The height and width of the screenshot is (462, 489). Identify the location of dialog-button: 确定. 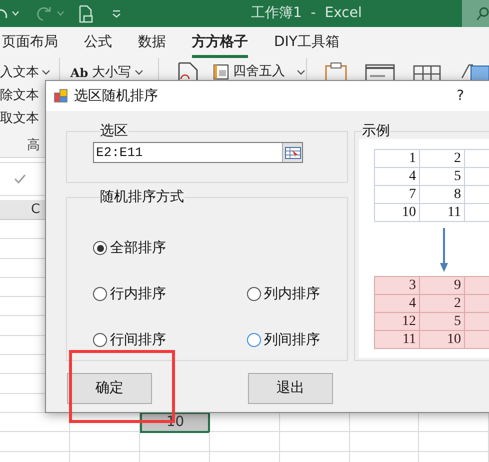
(109, 388).